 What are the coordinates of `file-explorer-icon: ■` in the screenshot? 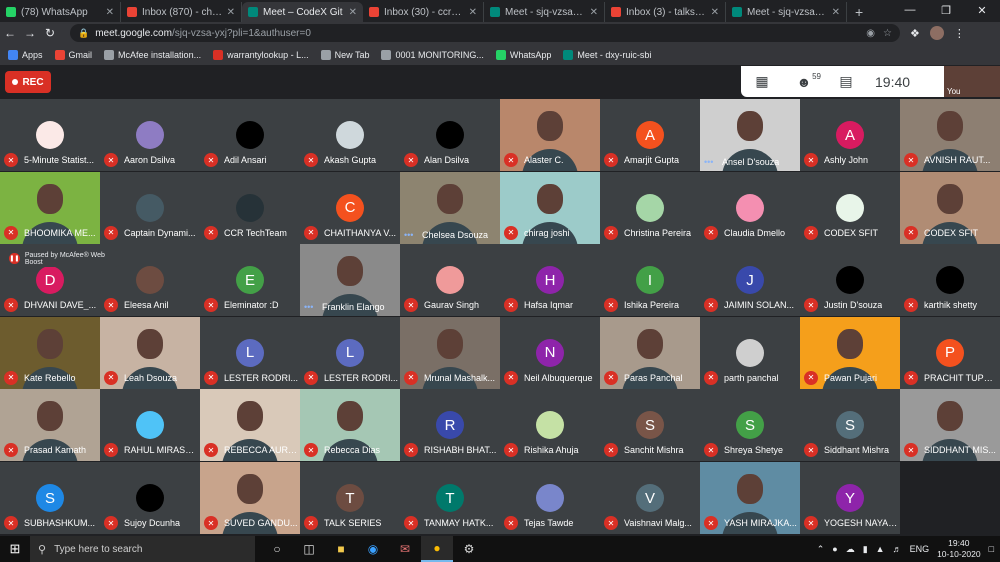 It's located at (341, 549).